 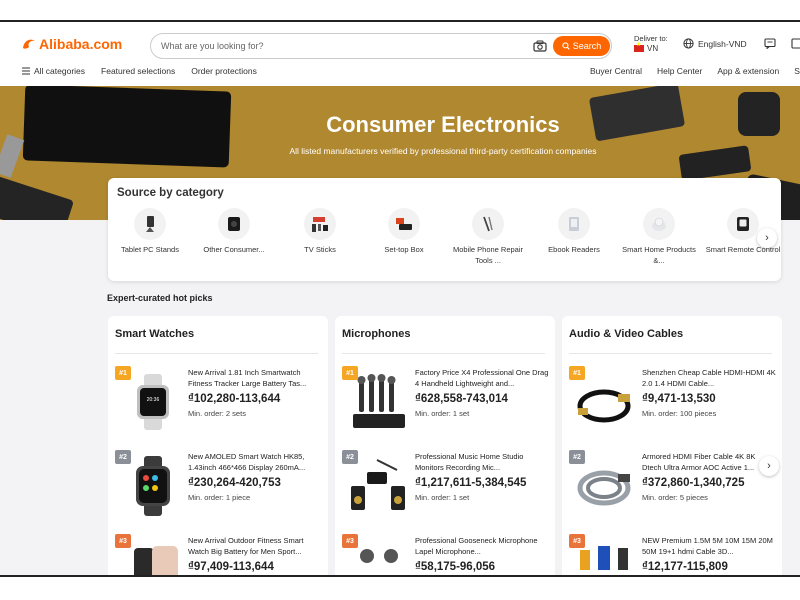 What do you see at coordinates (81, 44) in the screenshot?
I see `logo-text: Alibaba.com` at bounding box center [81, 44].